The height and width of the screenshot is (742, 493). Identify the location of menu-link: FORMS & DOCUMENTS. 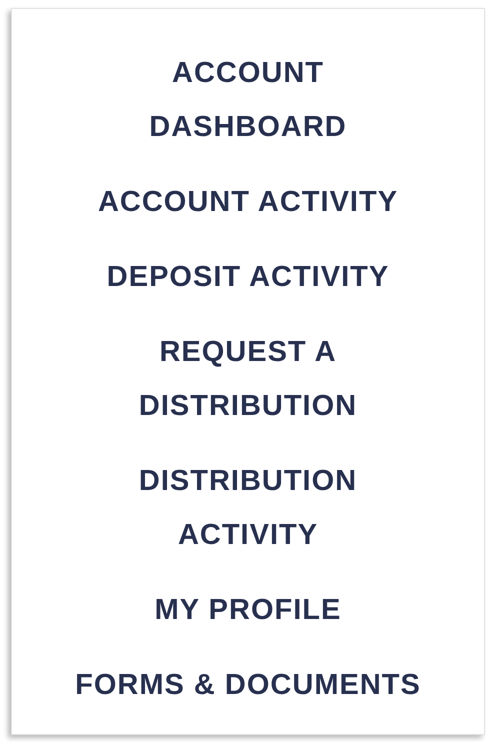
(248, 685).